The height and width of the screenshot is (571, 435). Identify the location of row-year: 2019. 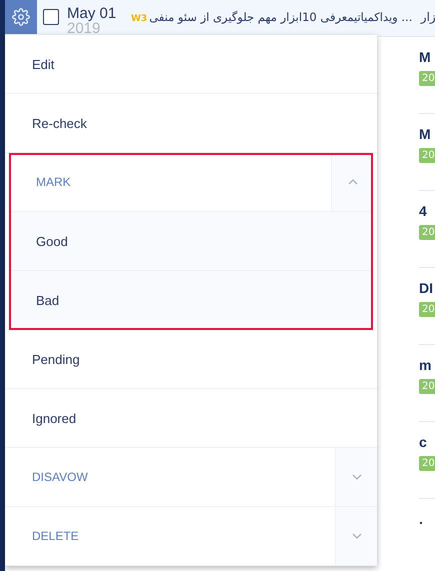
(84, 29).